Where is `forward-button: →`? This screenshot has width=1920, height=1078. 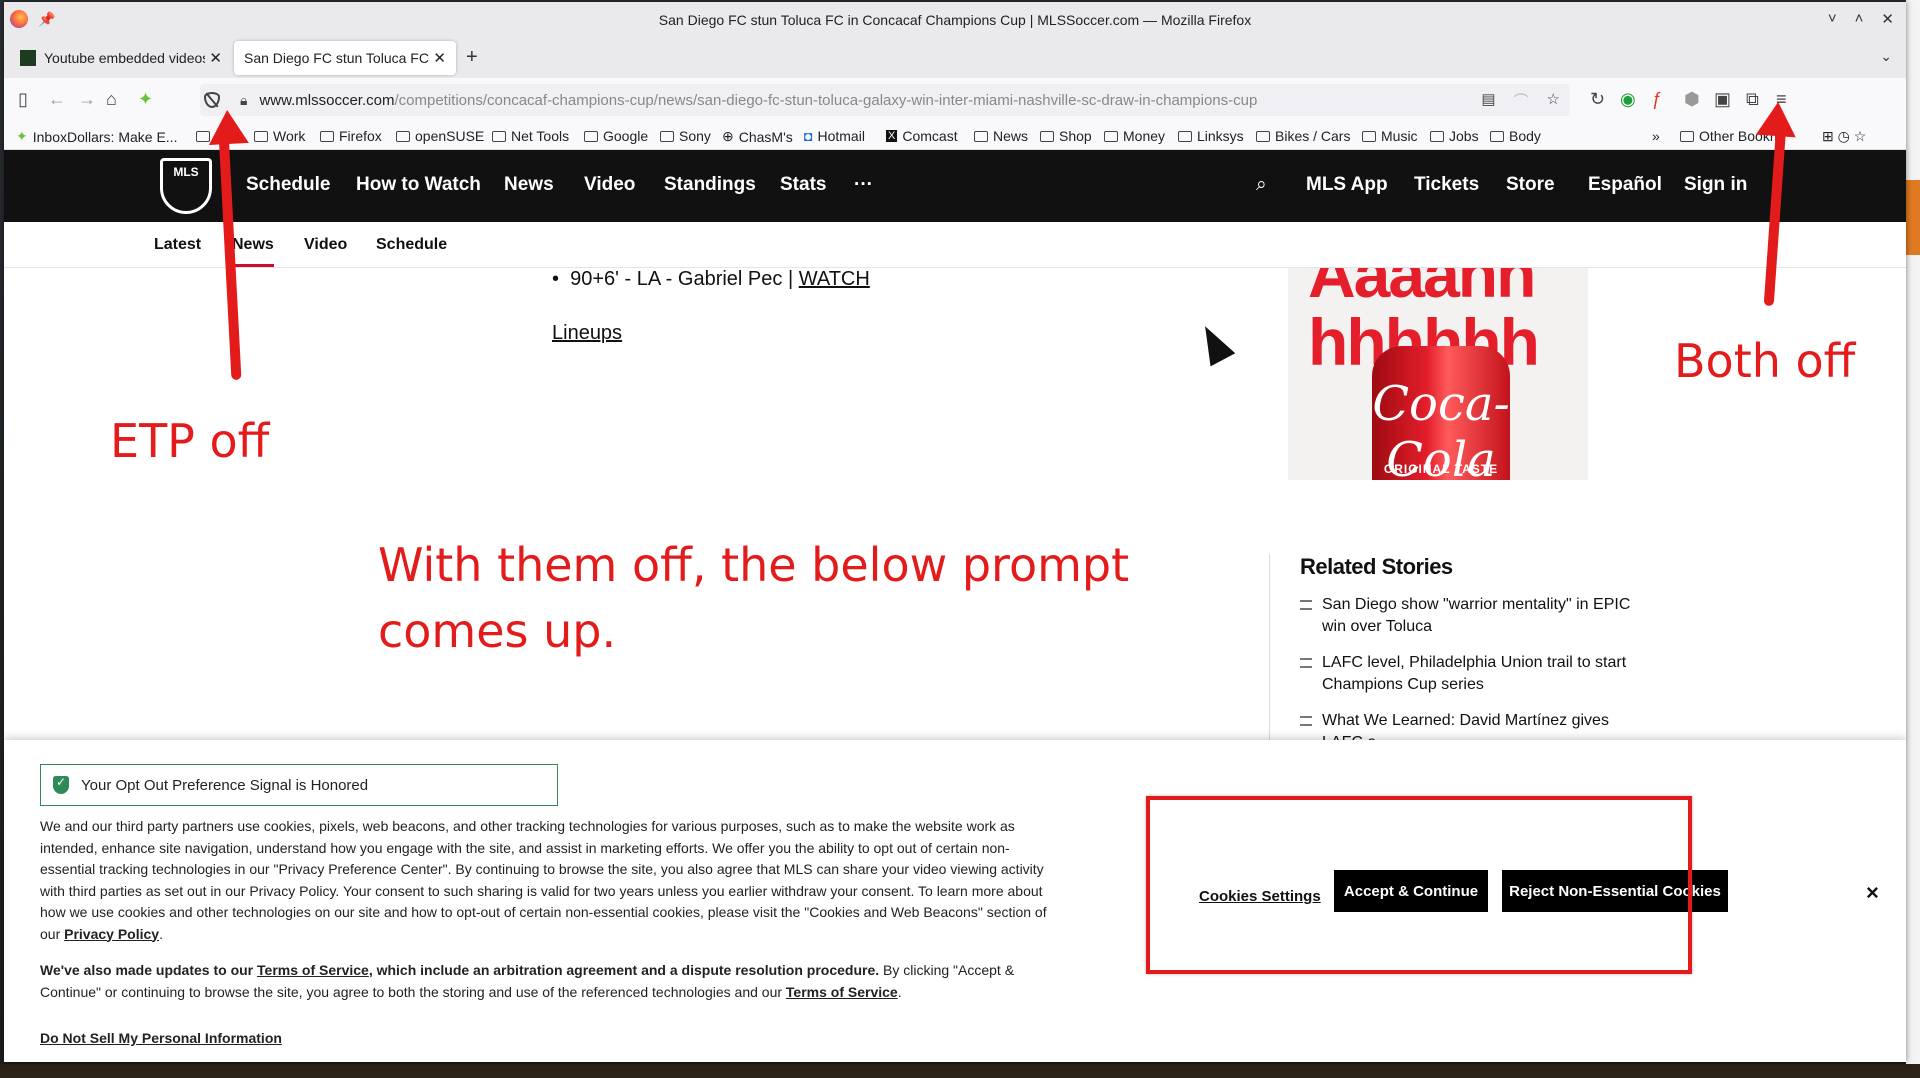
forward-button: → is located at coordinates (87, 99).